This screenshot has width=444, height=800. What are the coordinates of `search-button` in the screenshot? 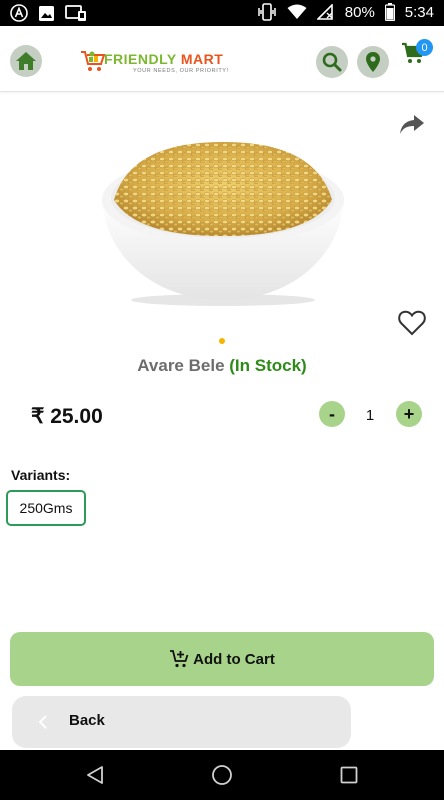 It's located at (332, 62).